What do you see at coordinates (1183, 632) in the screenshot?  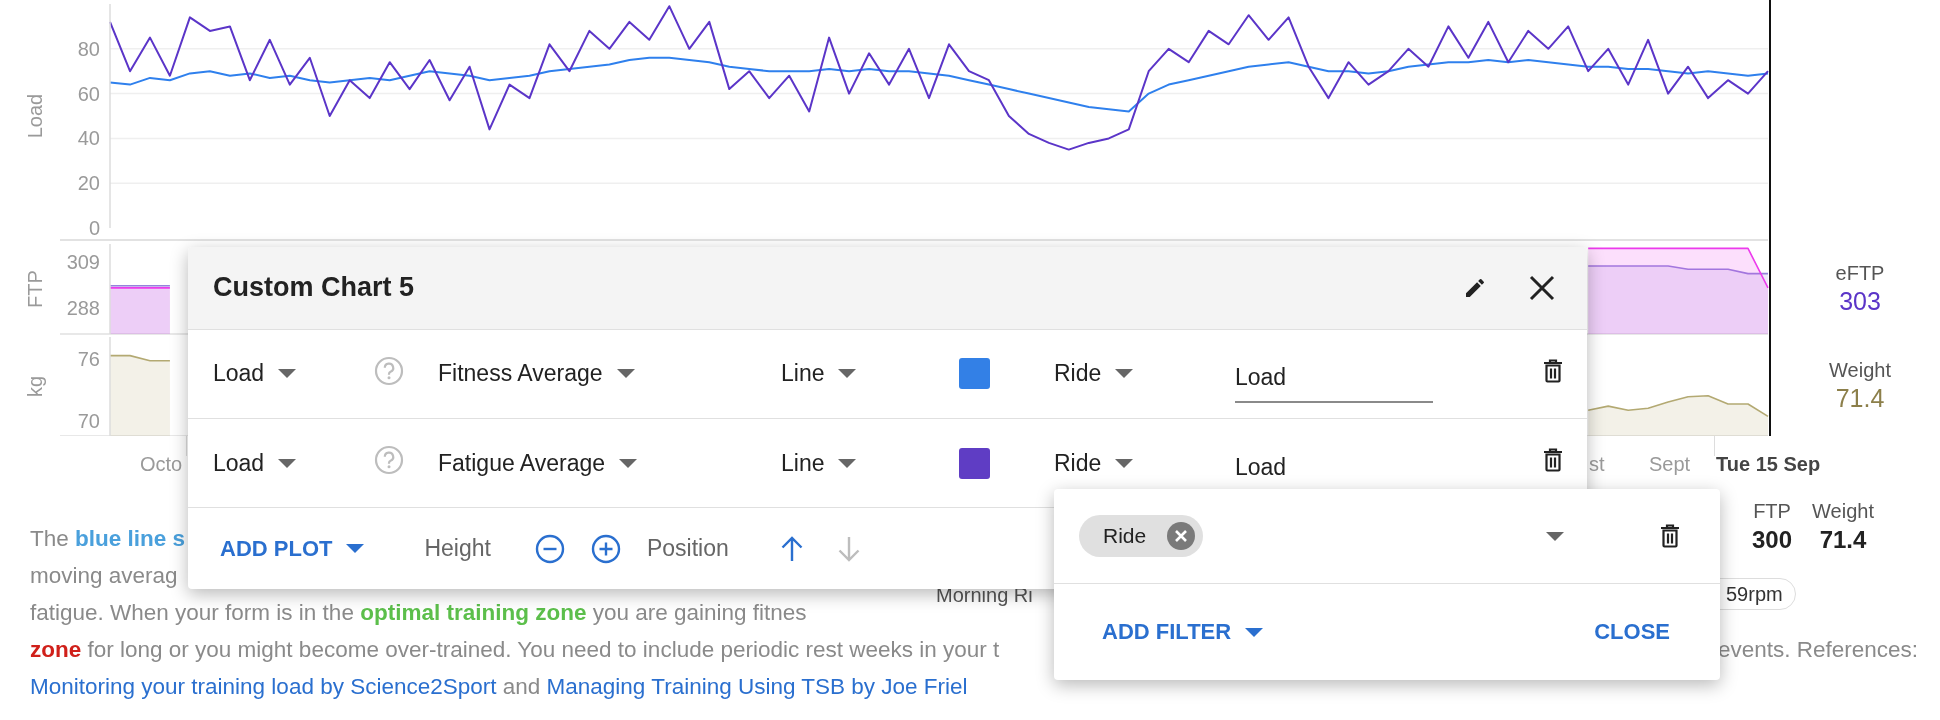 I see `add-filter-button: ADD FILTER` at bounding box center [1183, 632].